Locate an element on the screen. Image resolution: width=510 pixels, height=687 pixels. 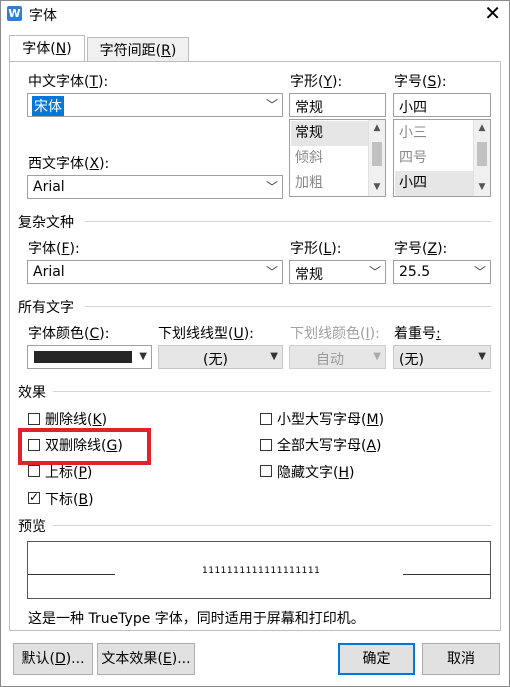
superscript-label: 上标(P) is located at coordinates (68, 472).